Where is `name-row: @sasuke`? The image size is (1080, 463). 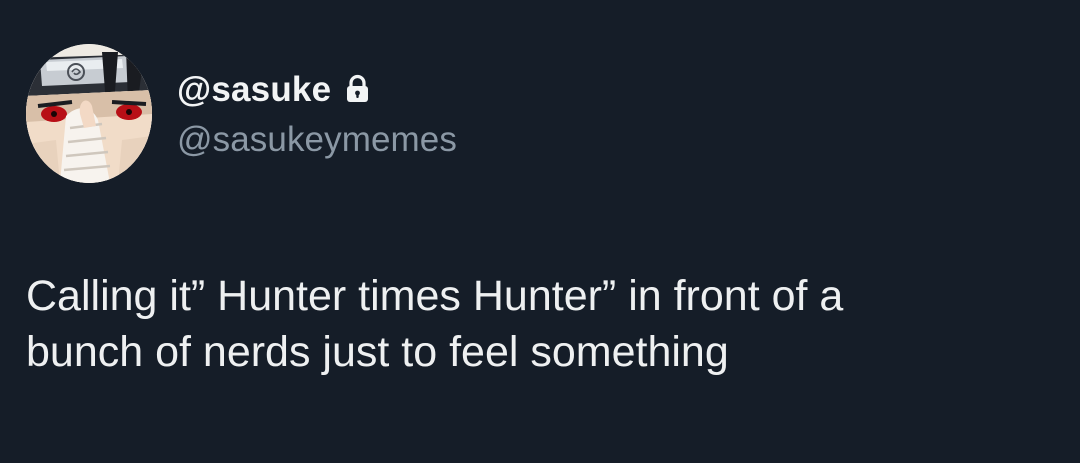
name-row: @sasuke is located at coordinates (273, 89).